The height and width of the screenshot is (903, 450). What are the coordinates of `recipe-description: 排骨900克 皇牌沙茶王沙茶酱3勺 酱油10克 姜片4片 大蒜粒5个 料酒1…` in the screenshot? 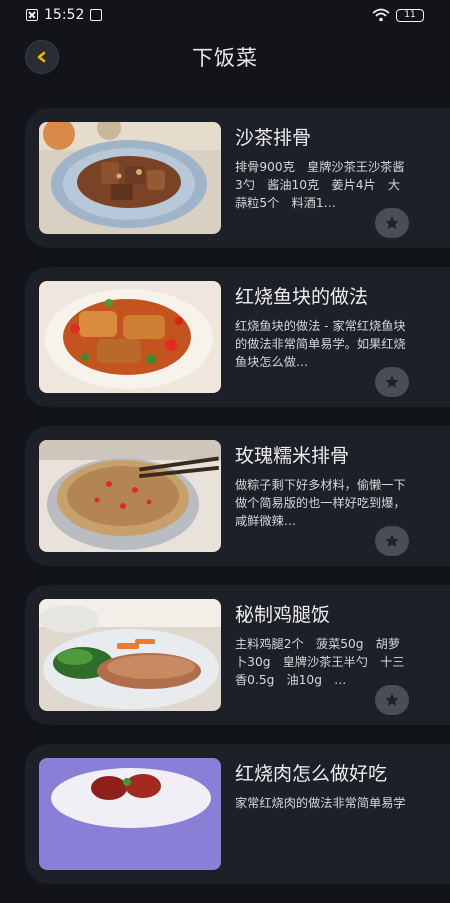 It's located at (320, 185).